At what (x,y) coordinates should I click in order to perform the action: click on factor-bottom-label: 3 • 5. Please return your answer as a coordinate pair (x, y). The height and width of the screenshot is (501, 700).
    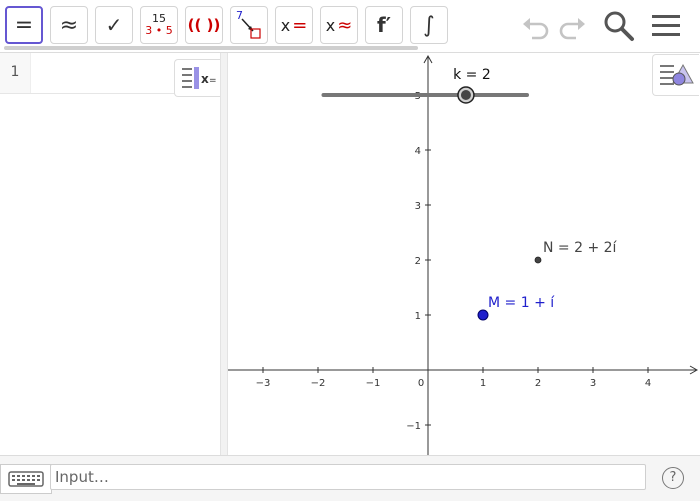
    Looking at the image, I should click on (159, 30).